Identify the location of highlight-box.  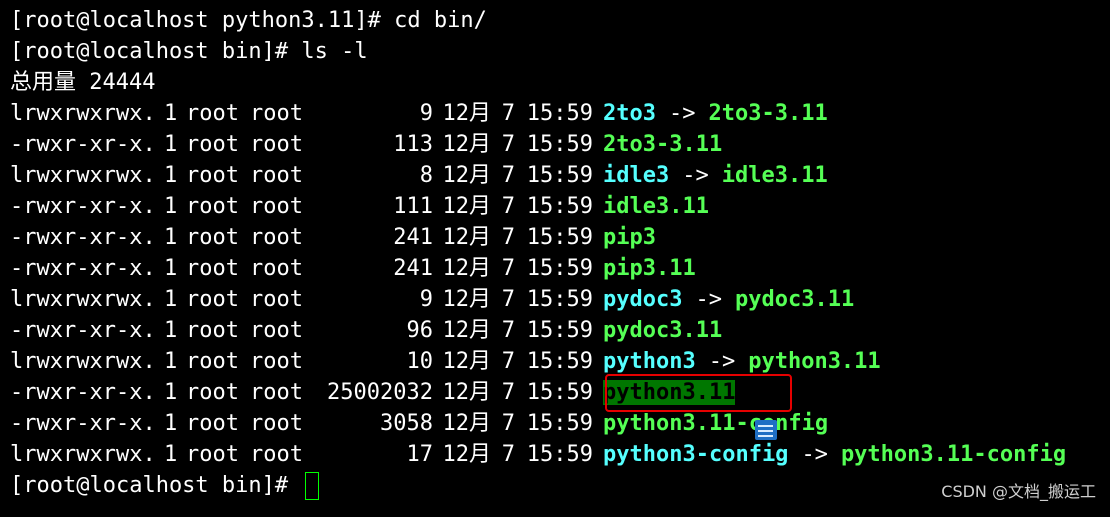
(698, 393).